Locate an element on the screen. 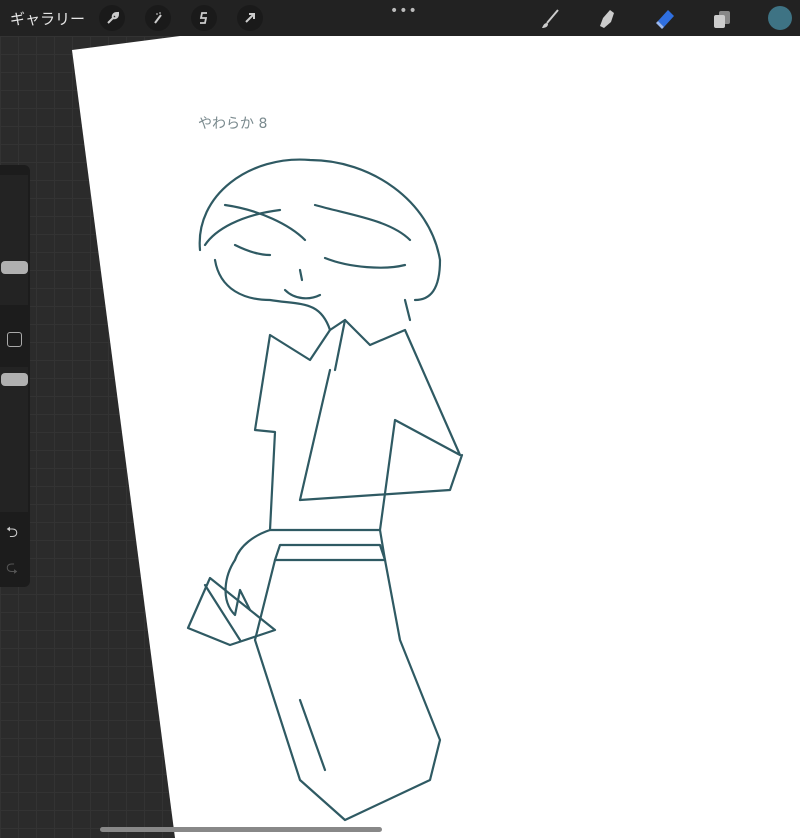  brush-size-slider is located at coordinates (14, 240).